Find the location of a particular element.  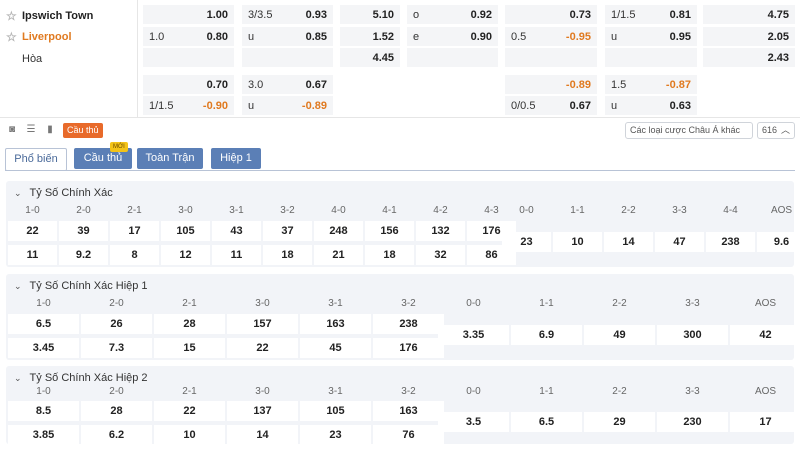

score-odds-cell: 176 is located at coordinates (408, 348).